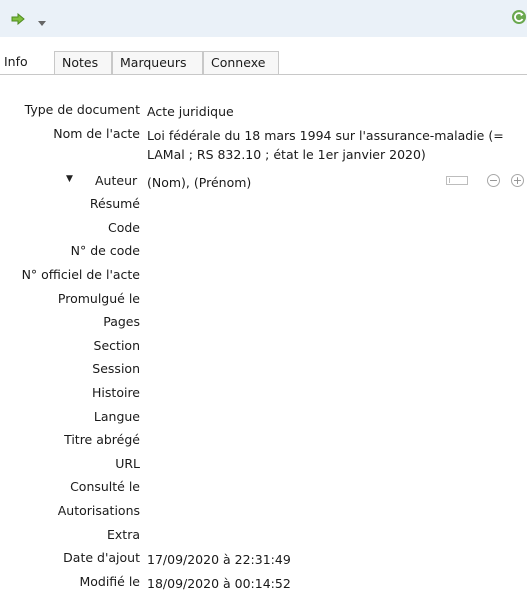 This screenshot has width=527, height=614. I want to click on field-label: Section, so click(116, 345).